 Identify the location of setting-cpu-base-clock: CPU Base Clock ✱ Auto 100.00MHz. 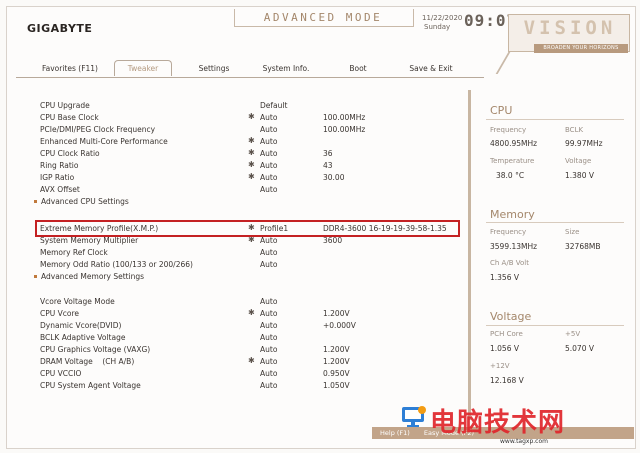
(249, 118).